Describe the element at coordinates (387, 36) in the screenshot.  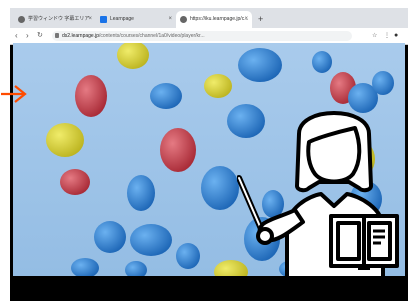
I see `menu-icon: ⋮` at that location.